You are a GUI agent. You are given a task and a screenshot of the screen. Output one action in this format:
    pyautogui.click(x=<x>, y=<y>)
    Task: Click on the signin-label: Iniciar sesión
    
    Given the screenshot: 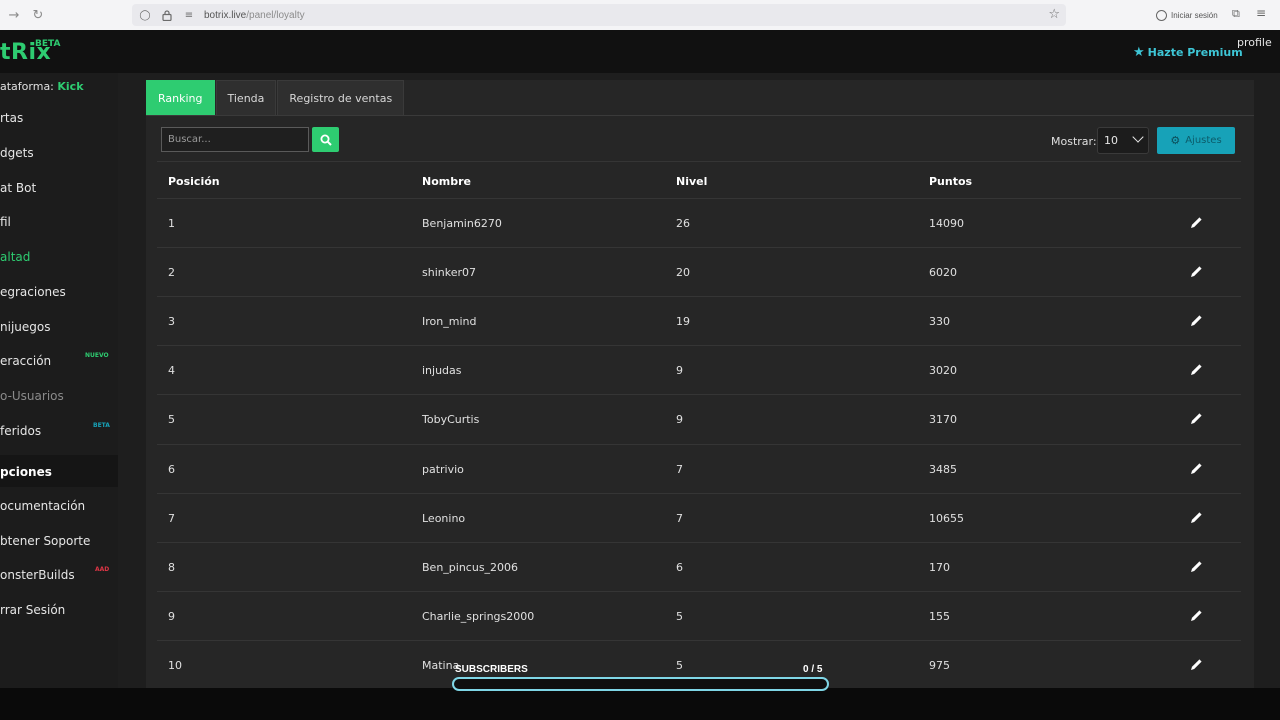 What is the action you would take?
    pyautogui.click(x=1194, y=15)
    